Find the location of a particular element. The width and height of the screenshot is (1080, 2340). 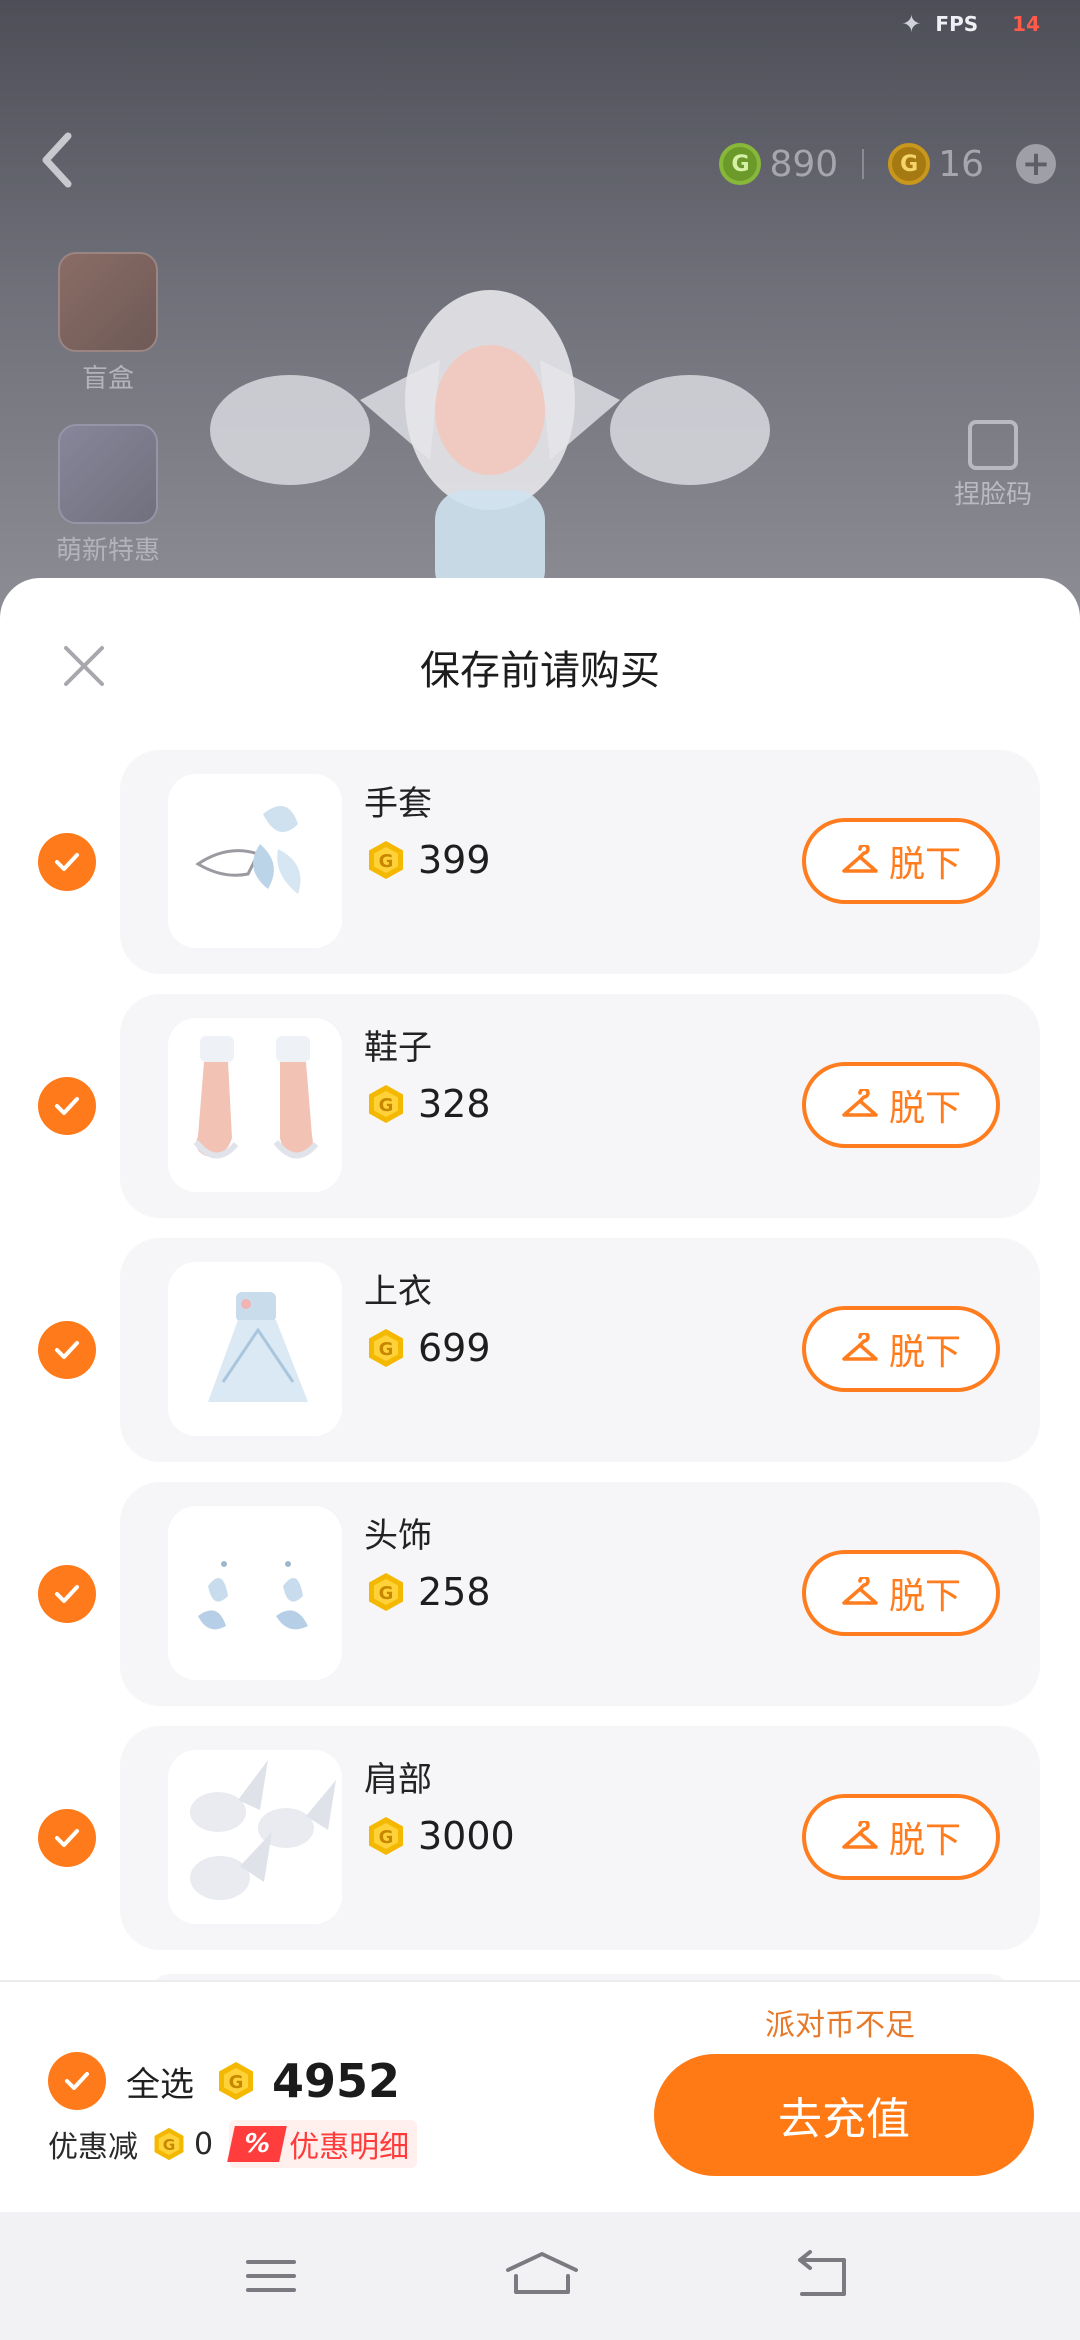

list-item: 鞋子 G 328 脱下 is located at coordinates (540, 1106).